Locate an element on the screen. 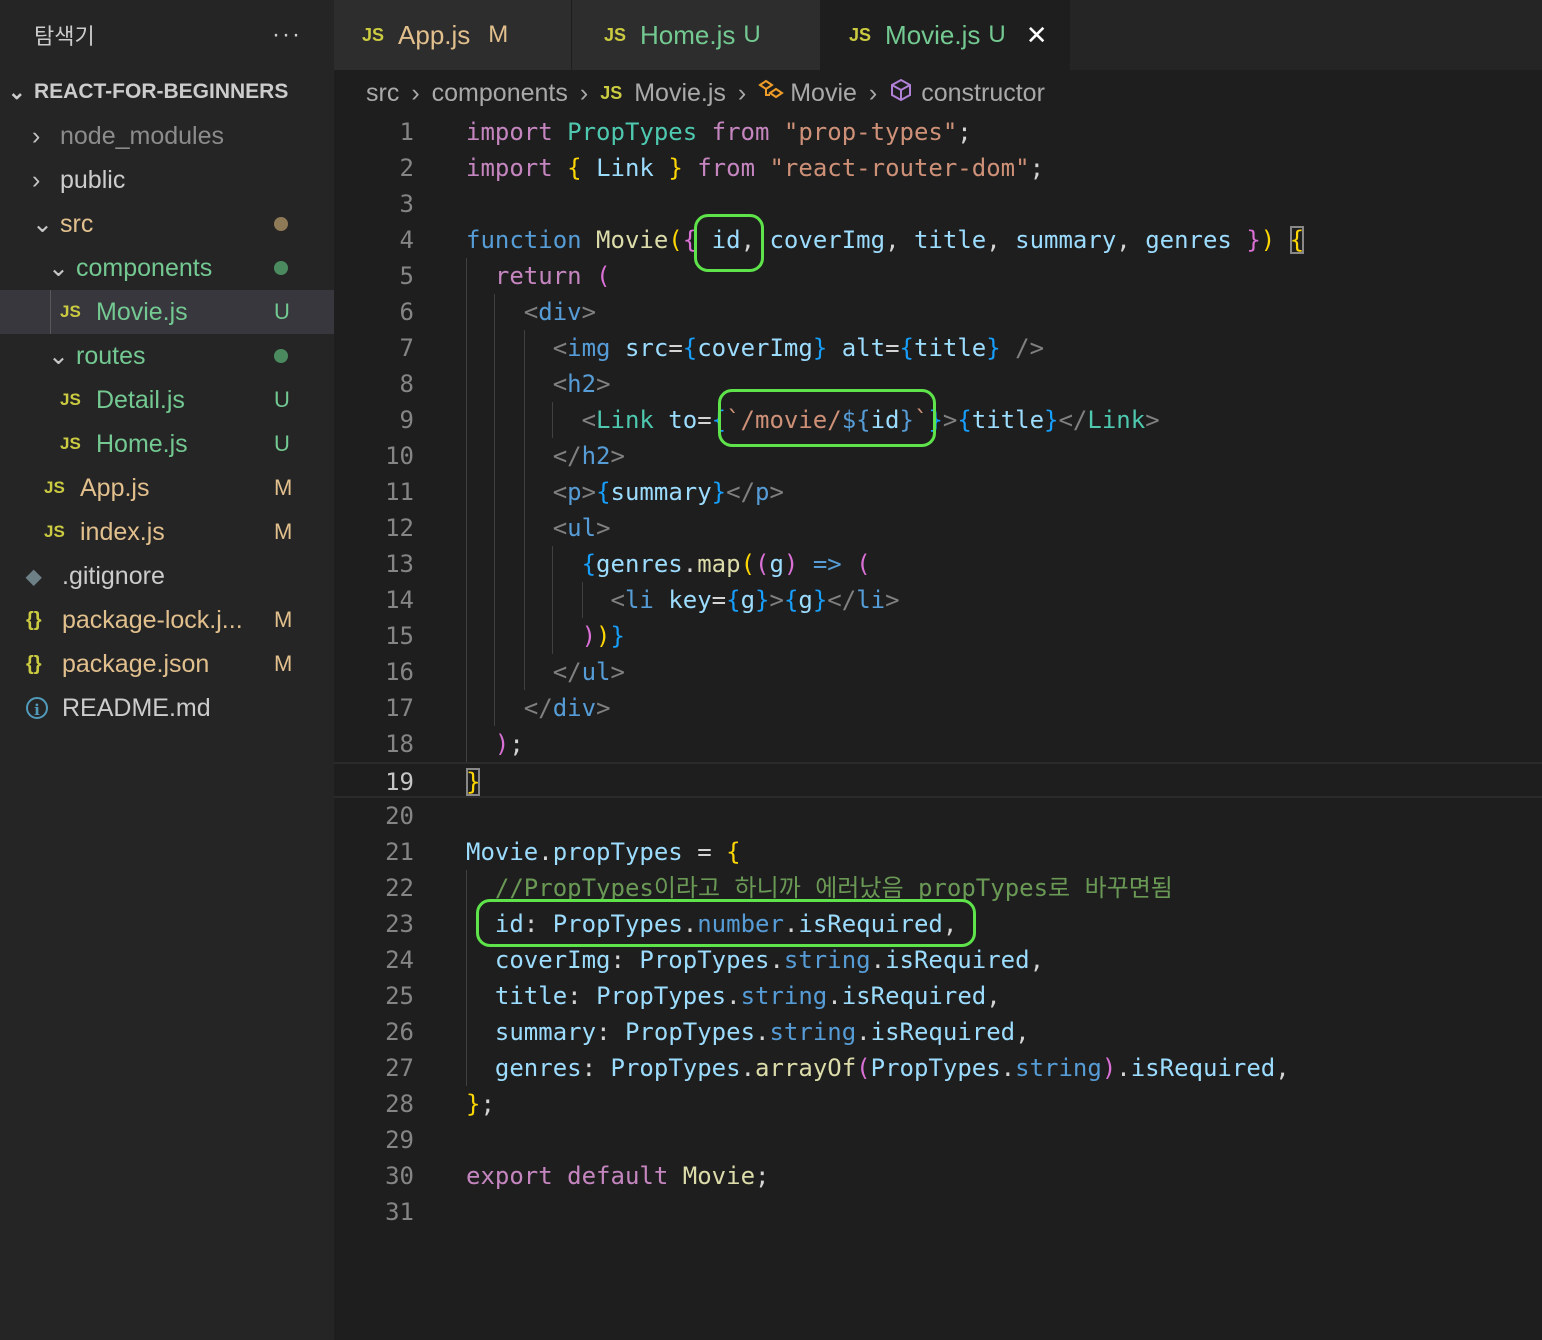 Image resolution: width=1542 pixels, height=1340 pixels. code-line: 15 ))} is located at coordinates (938, 636).